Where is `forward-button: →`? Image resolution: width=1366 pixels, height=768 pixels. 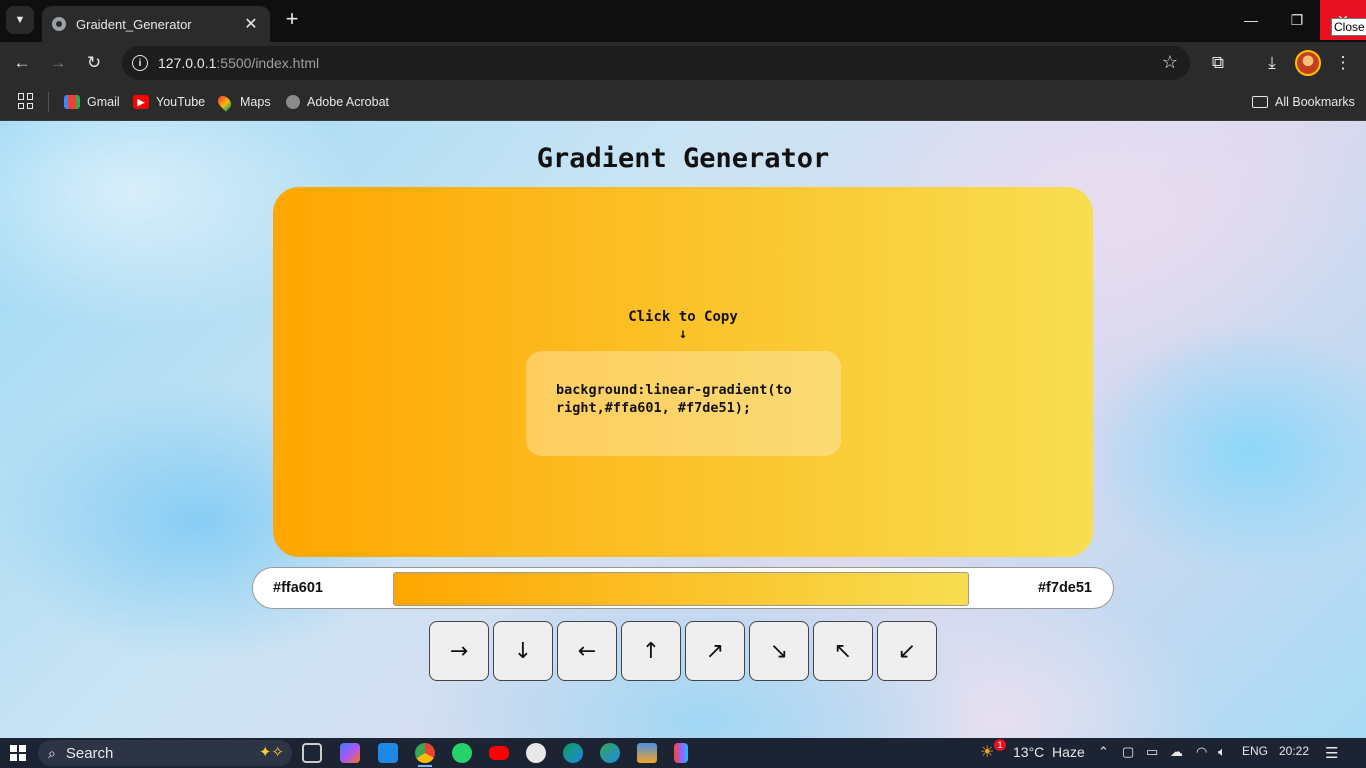
forward-button: → is located at coordinates (58, 63).